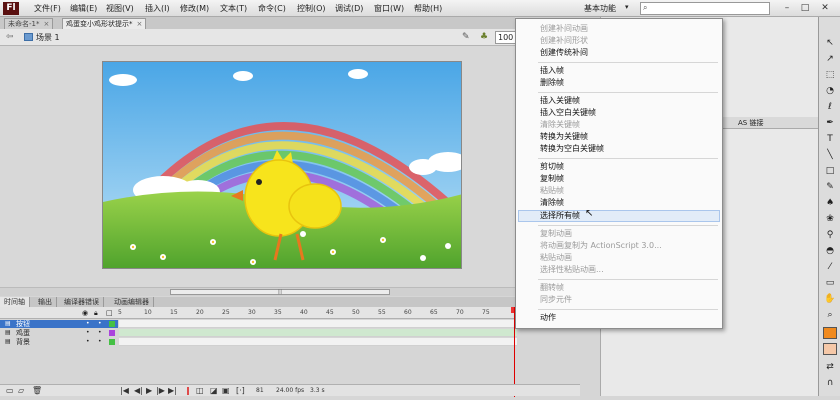 The image size is (840, 400). Describe the element at coordinates (705, 8) in the screenshot. I see `help-search-input: ⌕` at that location.